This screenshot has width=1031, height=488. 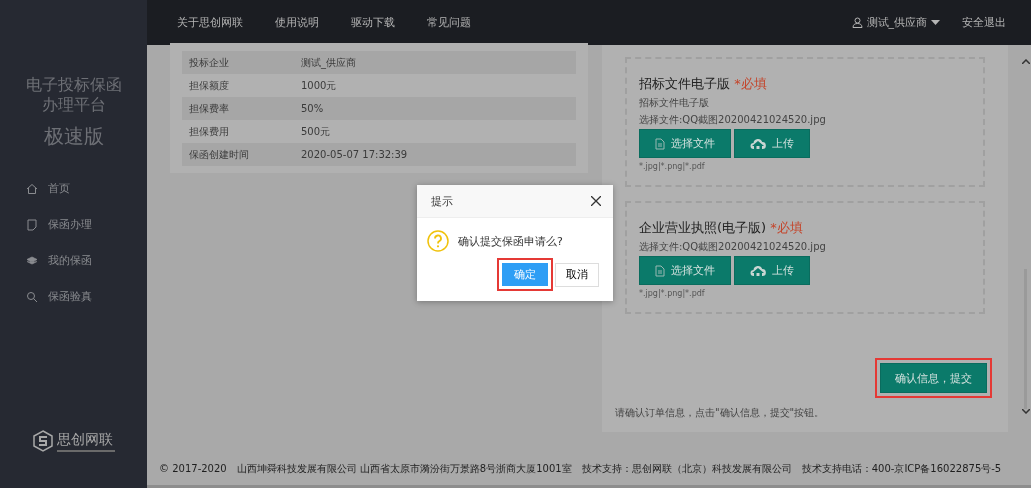 I want to click on sidebar-item: 我的保函, so click(x=73, y=260).